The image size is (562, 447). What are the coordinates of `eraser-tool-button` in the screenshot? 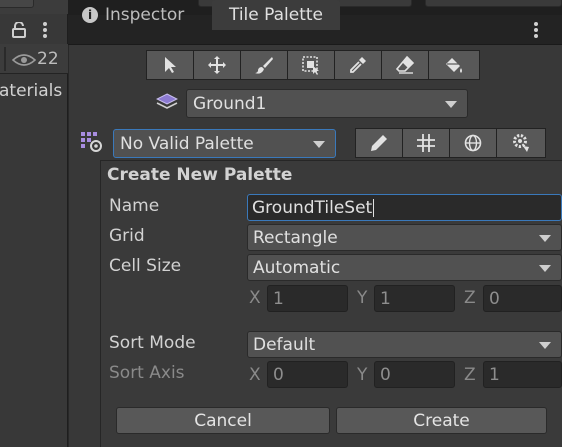 It's located at (405, 65).